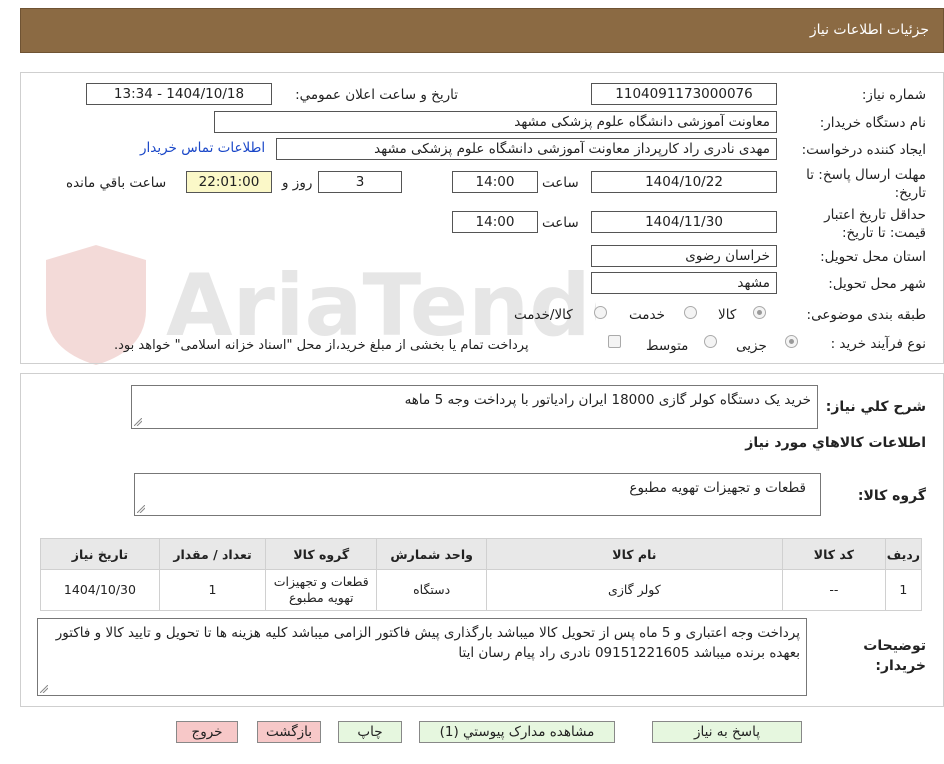  What do you see at coordinates (903, 554) in the screenshot?
I see `col-row-number: ردیف` at bounding box center [903, 554].